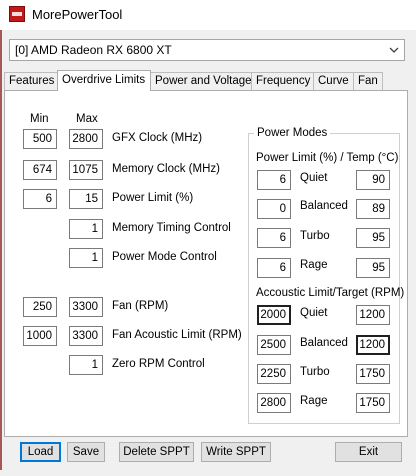 The width and height of the screenshot is (416, 476). What do you see at coordinates (315, 372) in the screenshot?
I see `turbo-acoustic-label: Turbo` at bounding box center [315, 372].